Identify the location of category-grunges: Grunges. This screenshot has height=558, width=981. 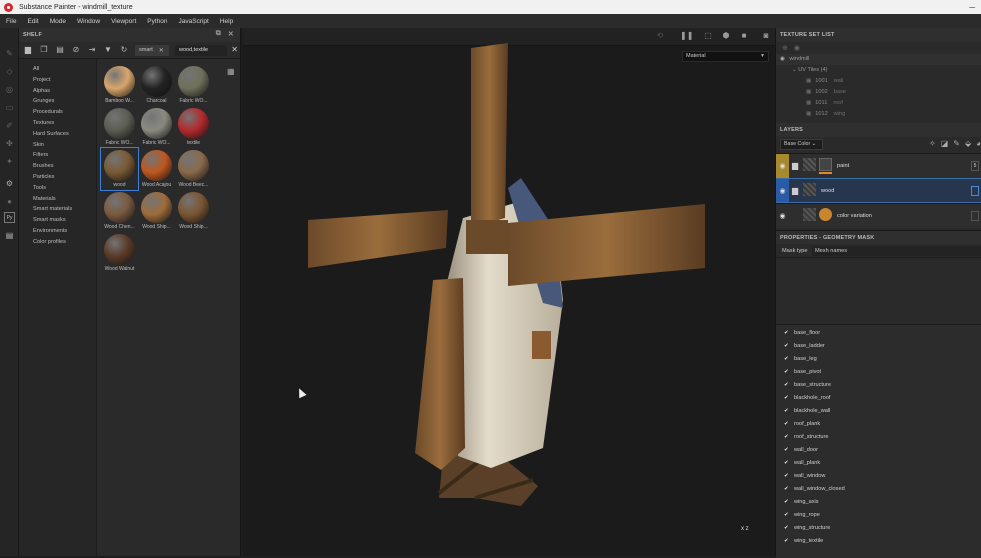
(57, 101).